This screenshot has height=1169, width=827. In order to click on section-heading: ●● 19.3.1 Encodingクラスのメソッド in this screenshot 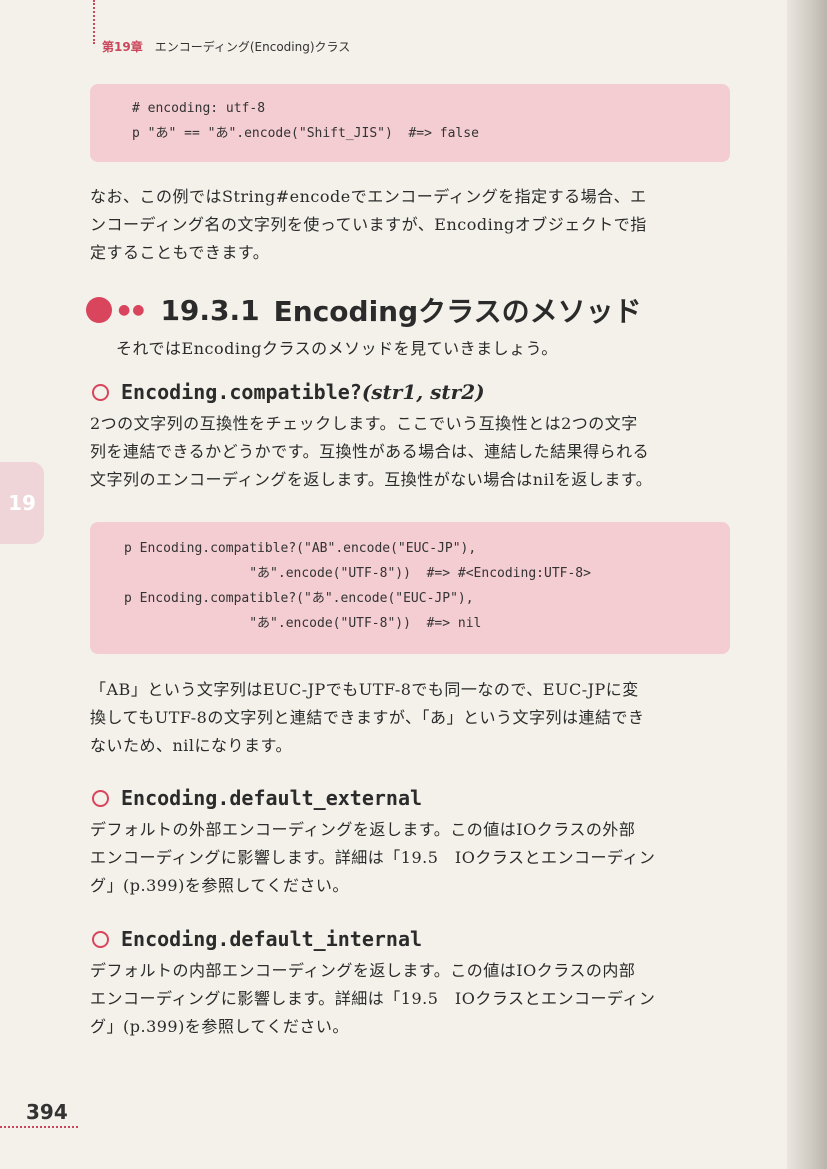, I will do `click(364, 310)`.